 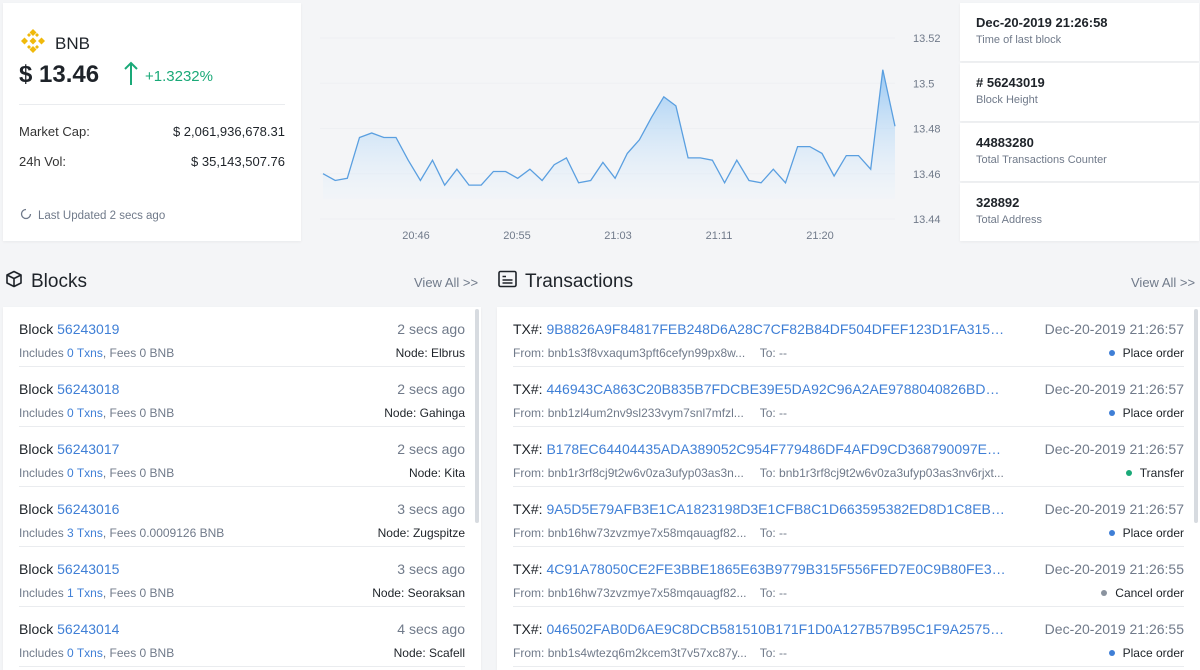 What do you see at coordinates (85, 593) in the screenshot?
I see `block-txns-link: 1 Txns` at bounding box center [85, 593].